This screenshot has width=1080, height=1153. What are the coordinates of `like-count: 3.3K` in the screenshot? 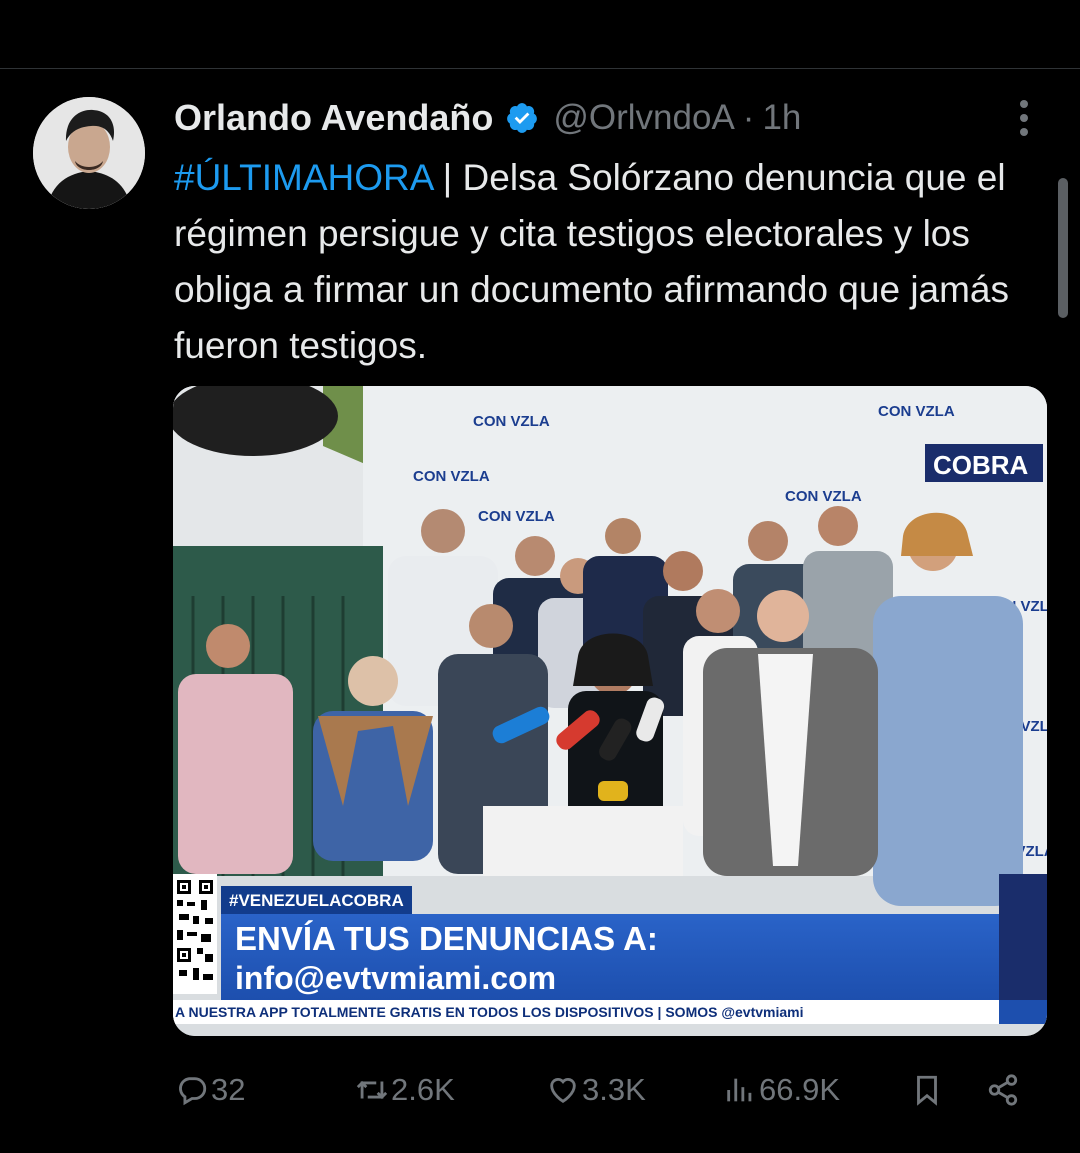 It's located at (614, 1089).